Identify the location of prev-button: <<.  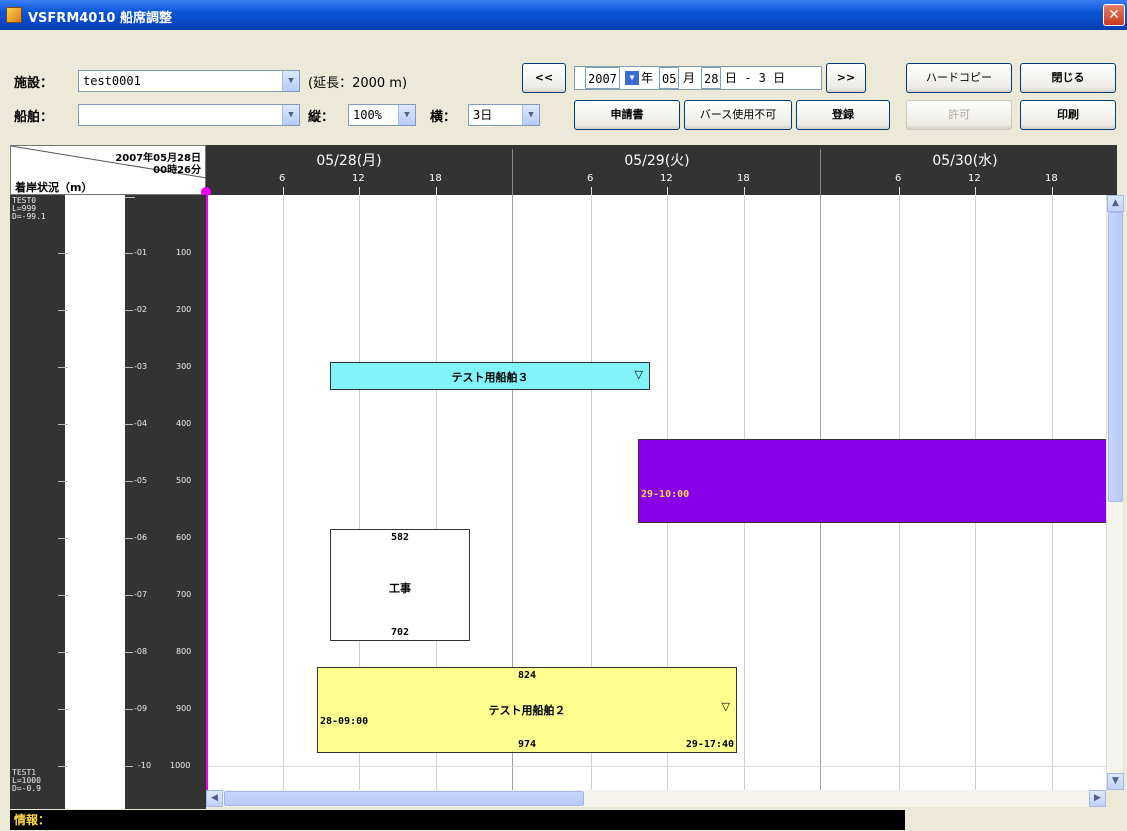
(544, 78).